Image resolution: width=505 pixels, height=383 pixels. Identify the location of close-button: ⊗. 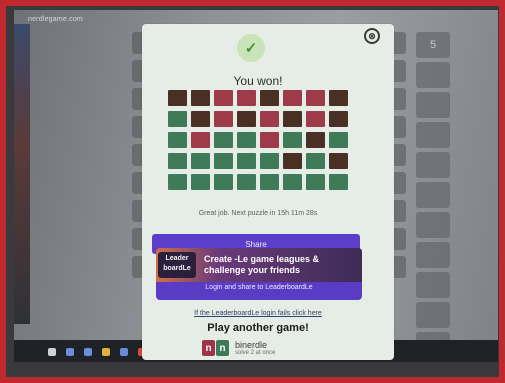
(372, 36).